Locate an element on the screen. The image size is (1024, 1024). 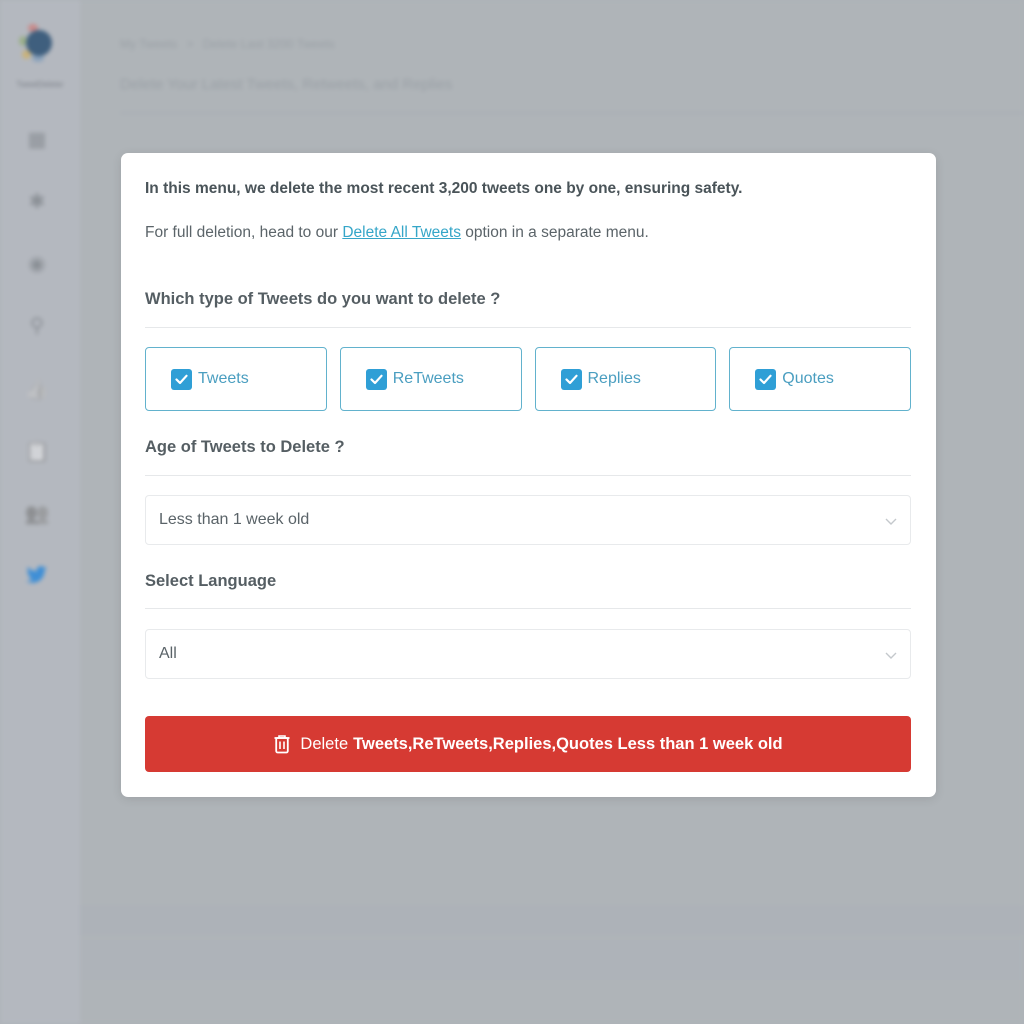
users-icon: 👥 is located at coordinates (37, 513).